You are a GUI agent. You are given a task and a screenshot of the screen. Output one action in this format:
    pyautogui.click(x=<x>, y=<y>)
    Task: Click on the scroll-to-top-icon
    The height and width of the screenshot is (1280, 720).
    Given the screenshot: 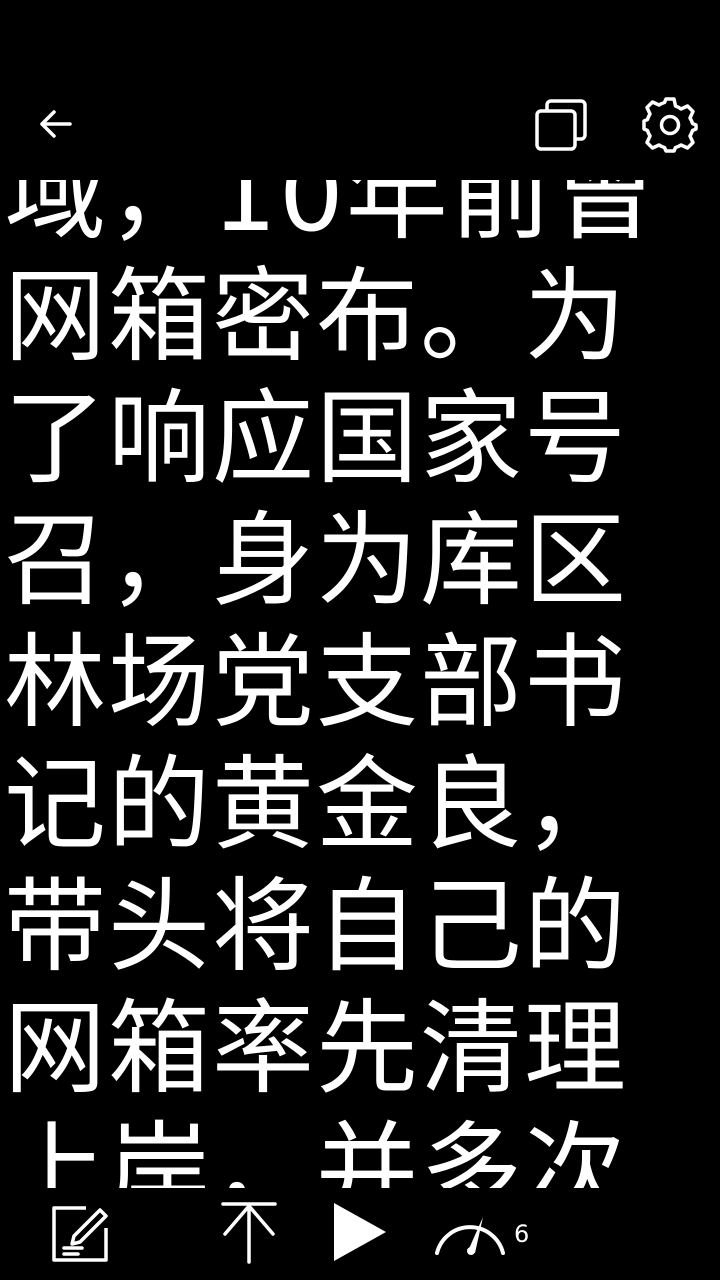 What is the action you would take?
    pyautogui.click(x=249, y=1233)
    